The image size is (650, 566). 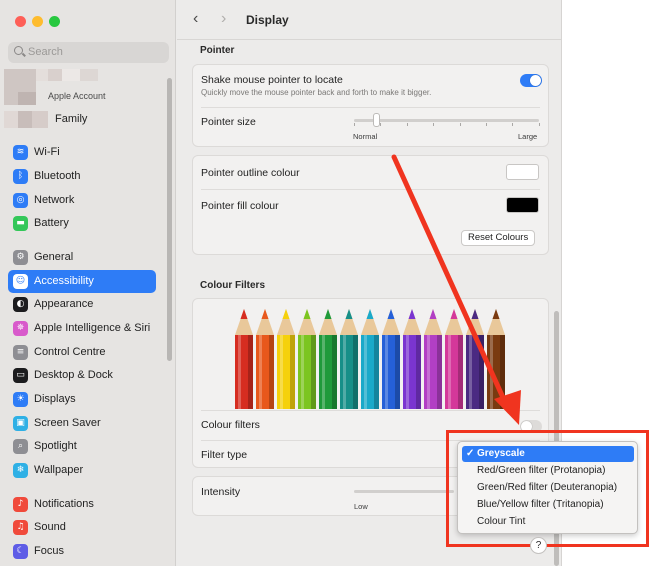 I want to click on pencils-preview-image, so click(x=370, y=359).